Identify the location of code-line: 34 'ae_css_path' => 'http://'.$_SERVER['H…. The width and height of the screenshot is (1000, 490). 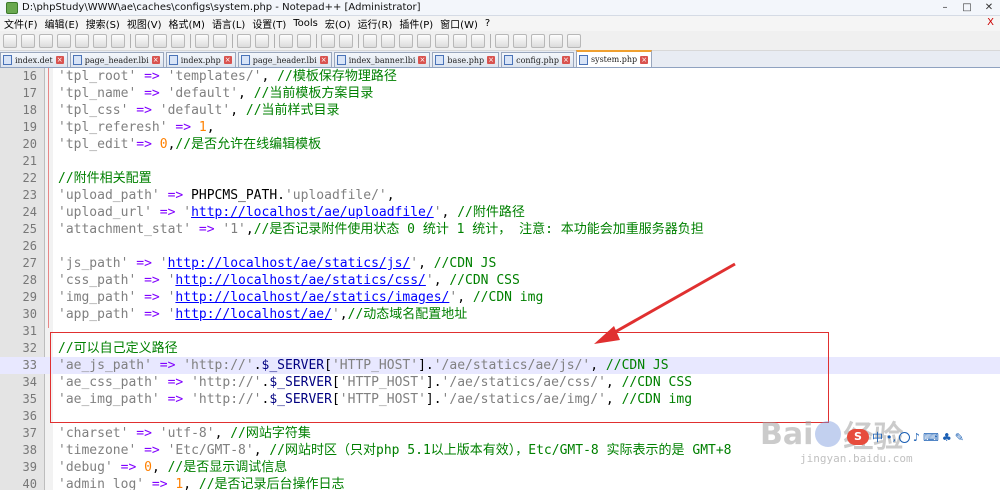
(500, 382).